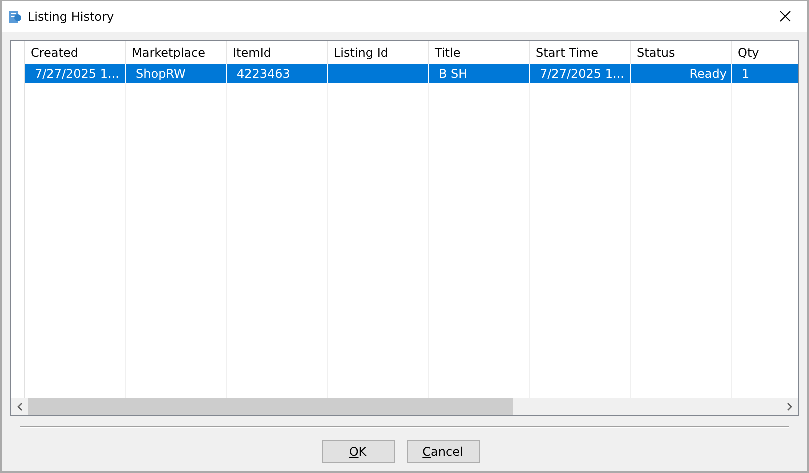 This screenshot has width=809, height=473. Describe the element at coordinates (277, 73) in the screenshot. I see `table-cell: 4223463` at that location.